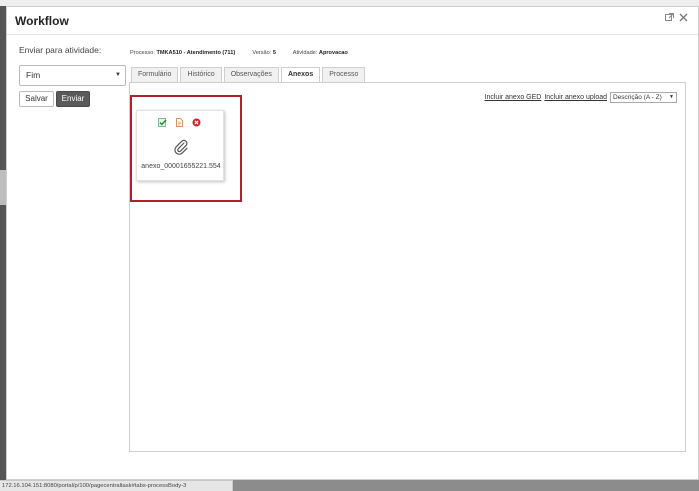 This screenshot has width=699, height=491. What do you see at coordinates (575, 97) in the screenshot?
I see `include-upload-link: Incluir anexo upload` at bounding box center [575, 97].